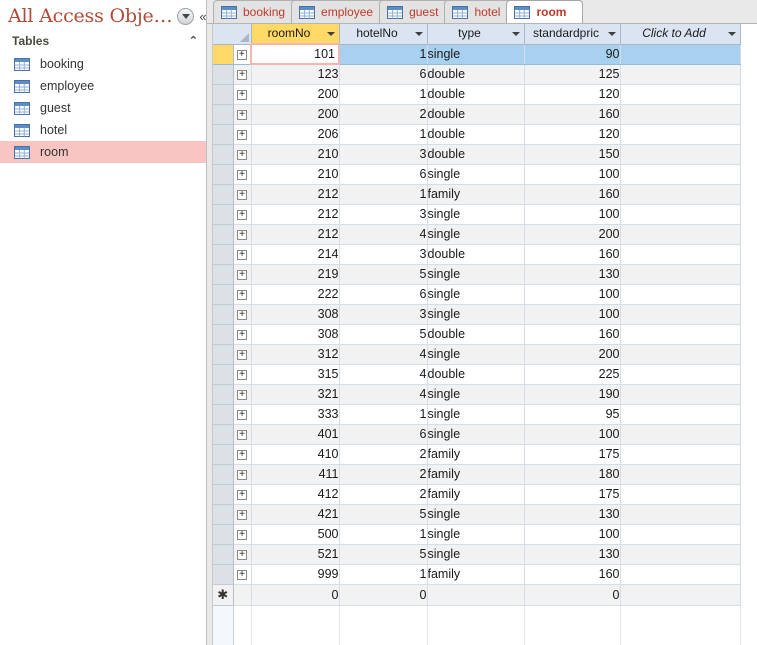  I want to click on new-record-cell-type, so click(476, 595).